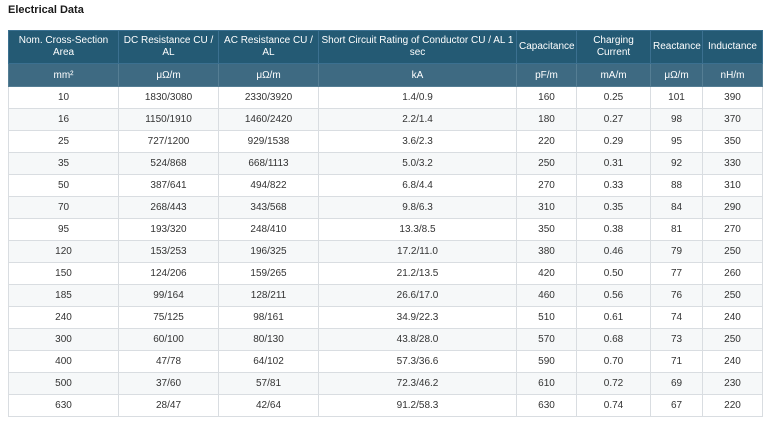  What do you see at coordinates (168, 141) in the screenshot?
I see `cell-dc-resistance: 727/1200` at bounding box center [168, 141].